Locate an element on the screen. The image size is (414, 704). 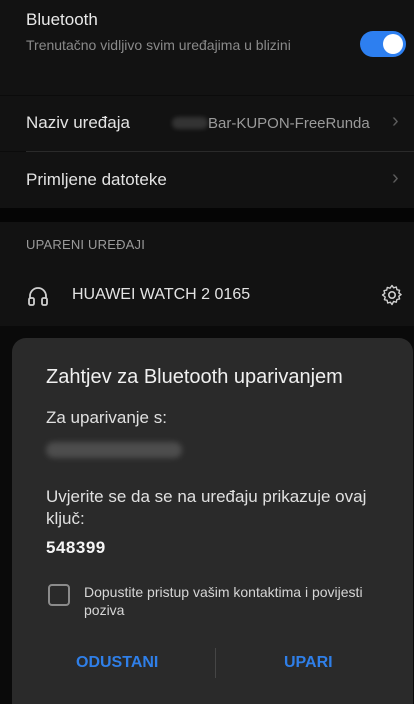
passkey: 548399 is located at coordinates (76, 547).